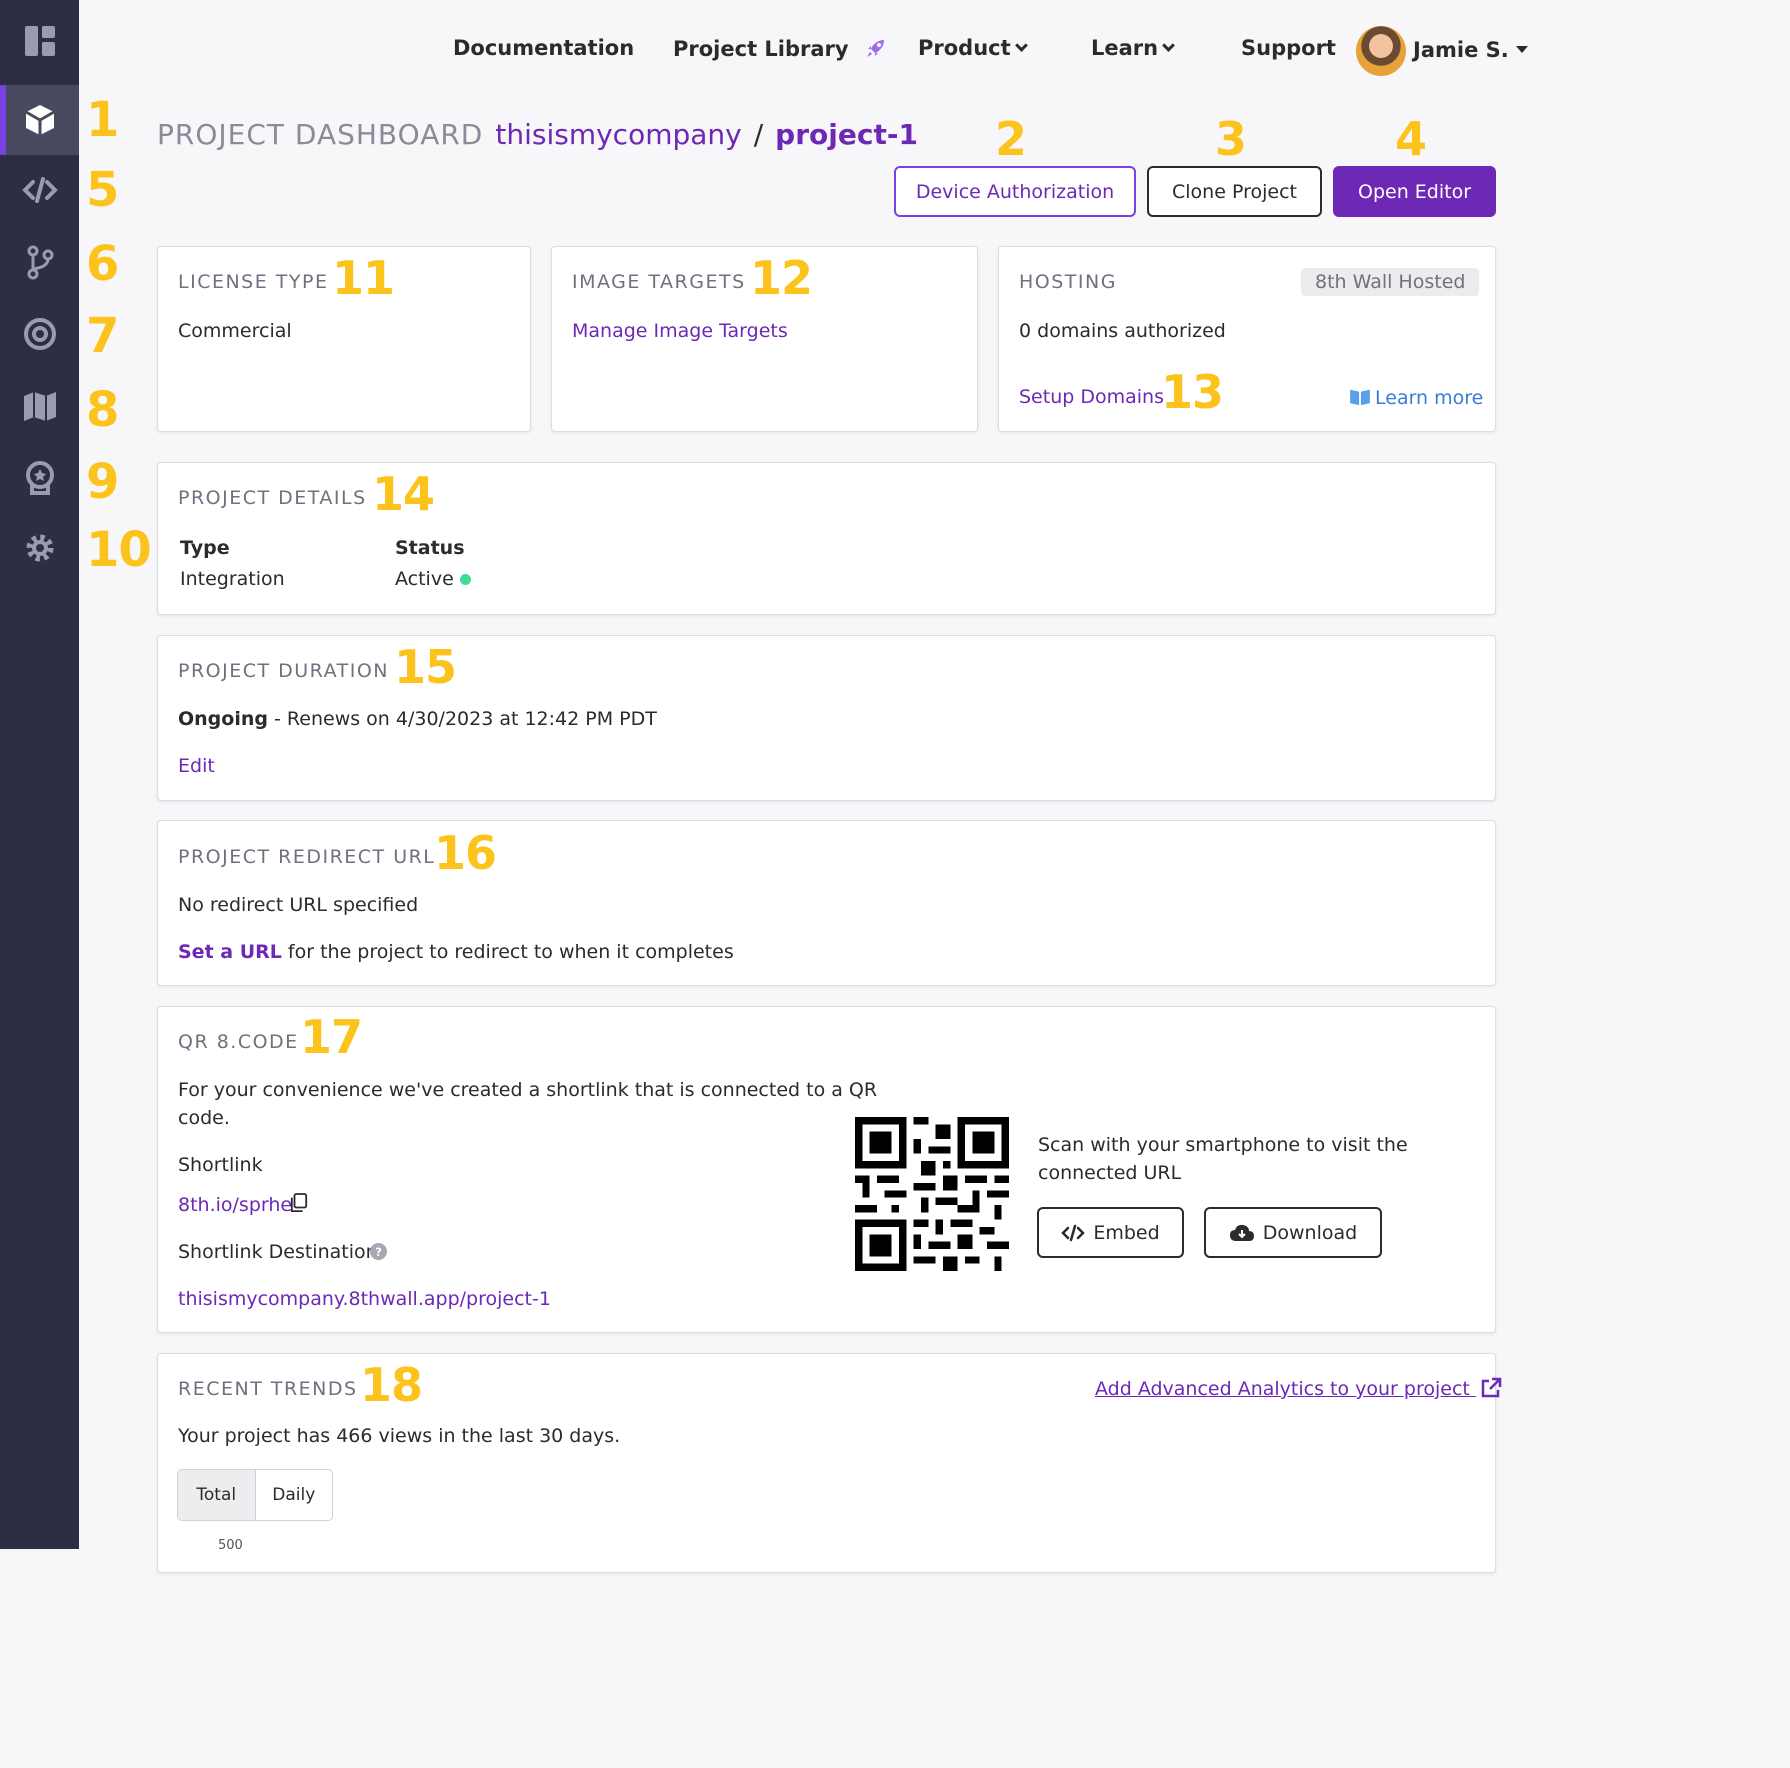 The width and height of the screenshot is (1790, 1768). Describe the element at coordinates (1411, 139) in the screenshot. I see `annotation-4: 4` at that location.